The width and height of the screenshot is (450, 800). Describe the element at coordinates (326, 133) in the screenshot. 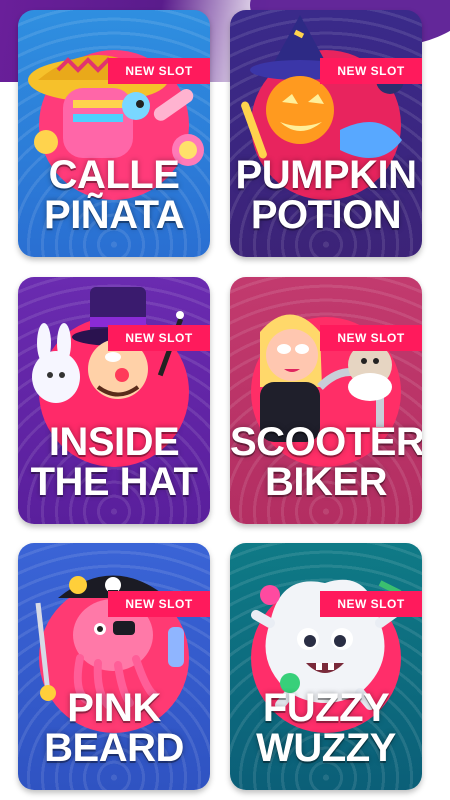

I see `game-card-pumpkin-potion: NEW SLOT PUMPKIN POTION` at that location.